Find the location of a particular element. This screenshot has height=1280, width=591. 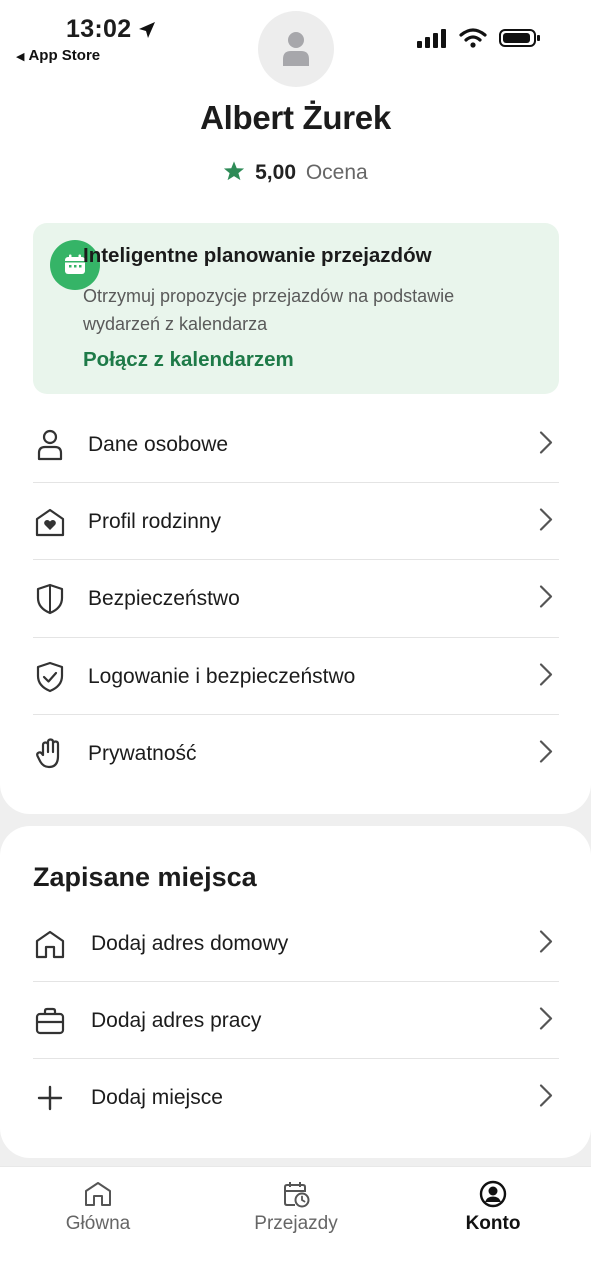

menu-item-label: Prywatność is located at coordinates (142, 753).